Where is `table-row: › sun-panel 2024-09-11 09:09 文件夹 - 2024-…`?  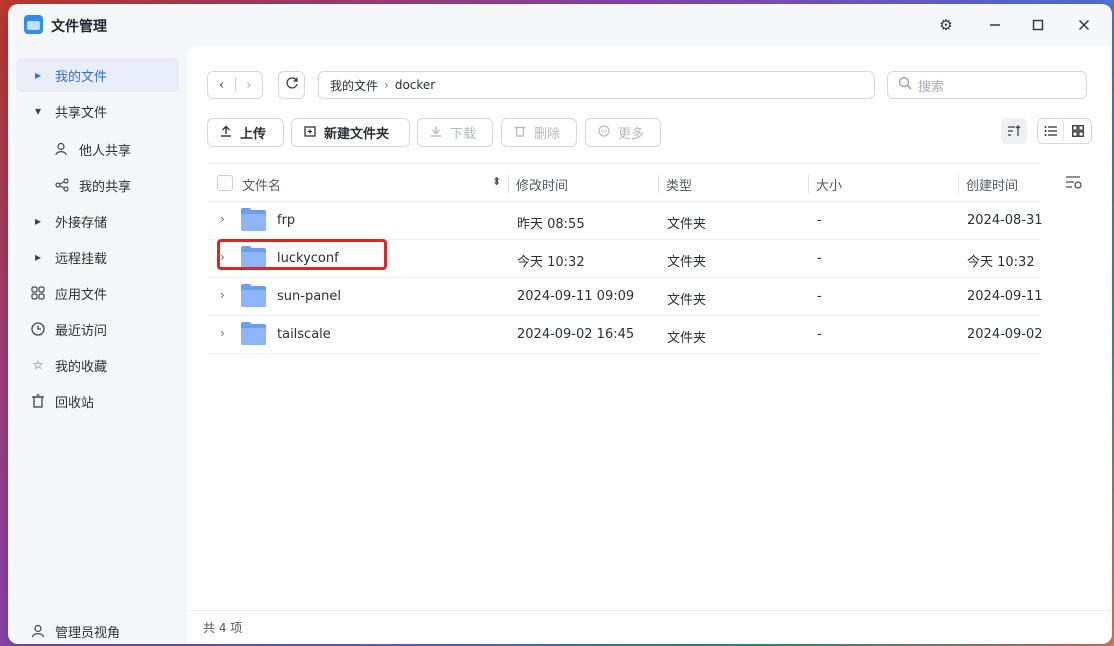
table-row: › sun-panel 2024-09-11 09:09 文件夹 - 2024-… is located at coordinates (625, 297).